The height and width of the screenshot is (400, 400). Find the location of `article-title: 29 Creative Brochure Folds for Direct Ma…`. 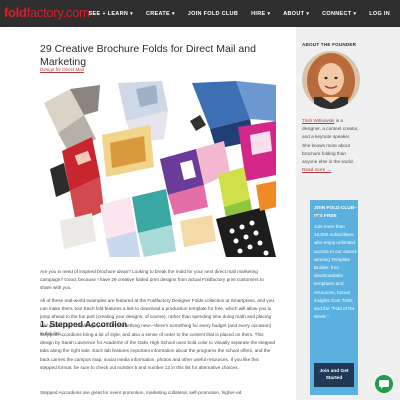

article-title: 29 Creative Brochure Folds for Direct Ma… is located at coordinates (148, 55).